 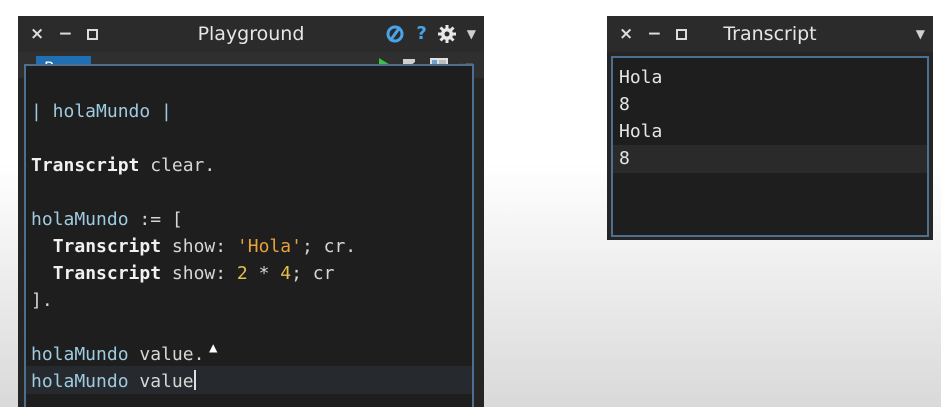 What do you see at coordinates (770, 159) in the screenshot?
I see `transcript-line-highlight` at bounding box center [770, 159].